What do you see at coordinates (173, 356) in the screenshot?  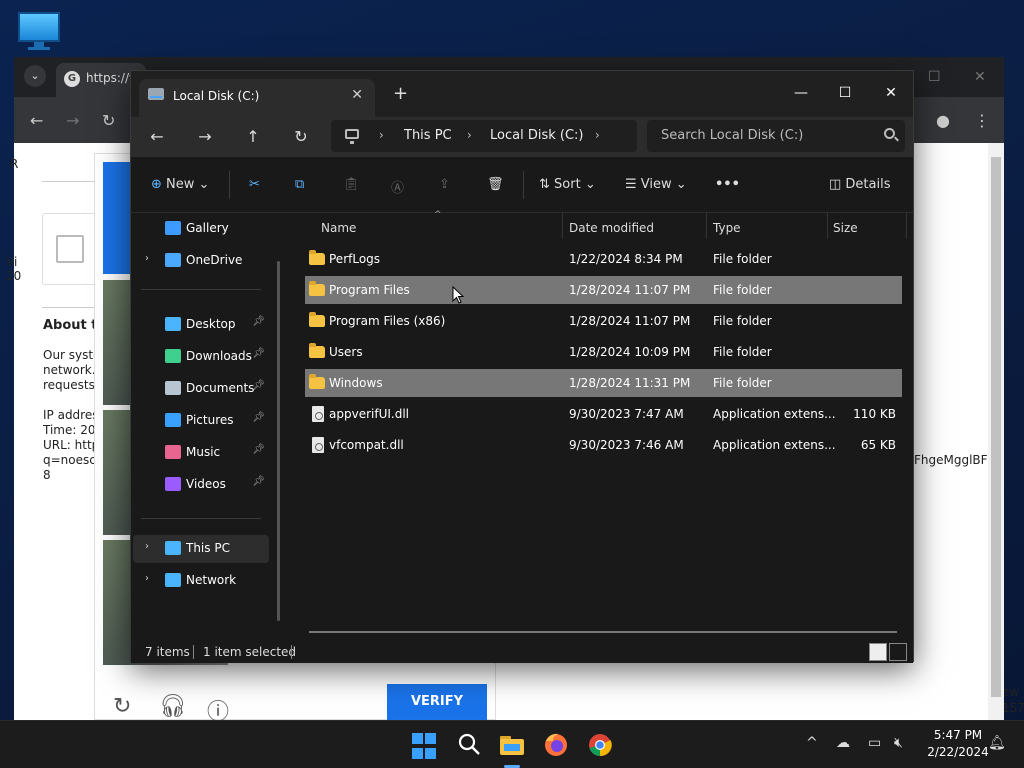 I see `download-icon` at bounding box center [173, 356].